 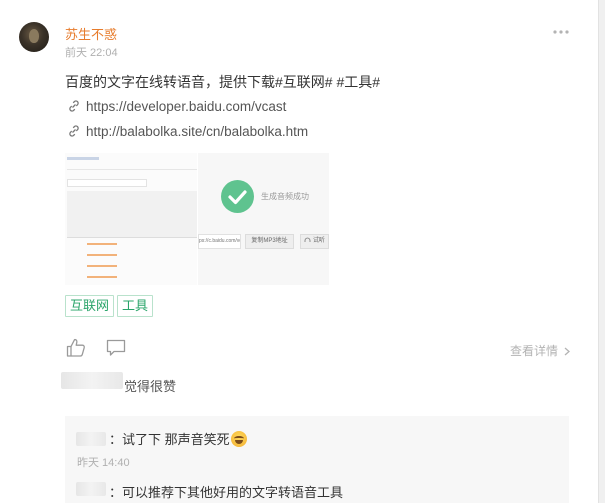 I want to click on post-link: http://balabolka.site/cn/balabolka.htm, so click(x=187, y=131).